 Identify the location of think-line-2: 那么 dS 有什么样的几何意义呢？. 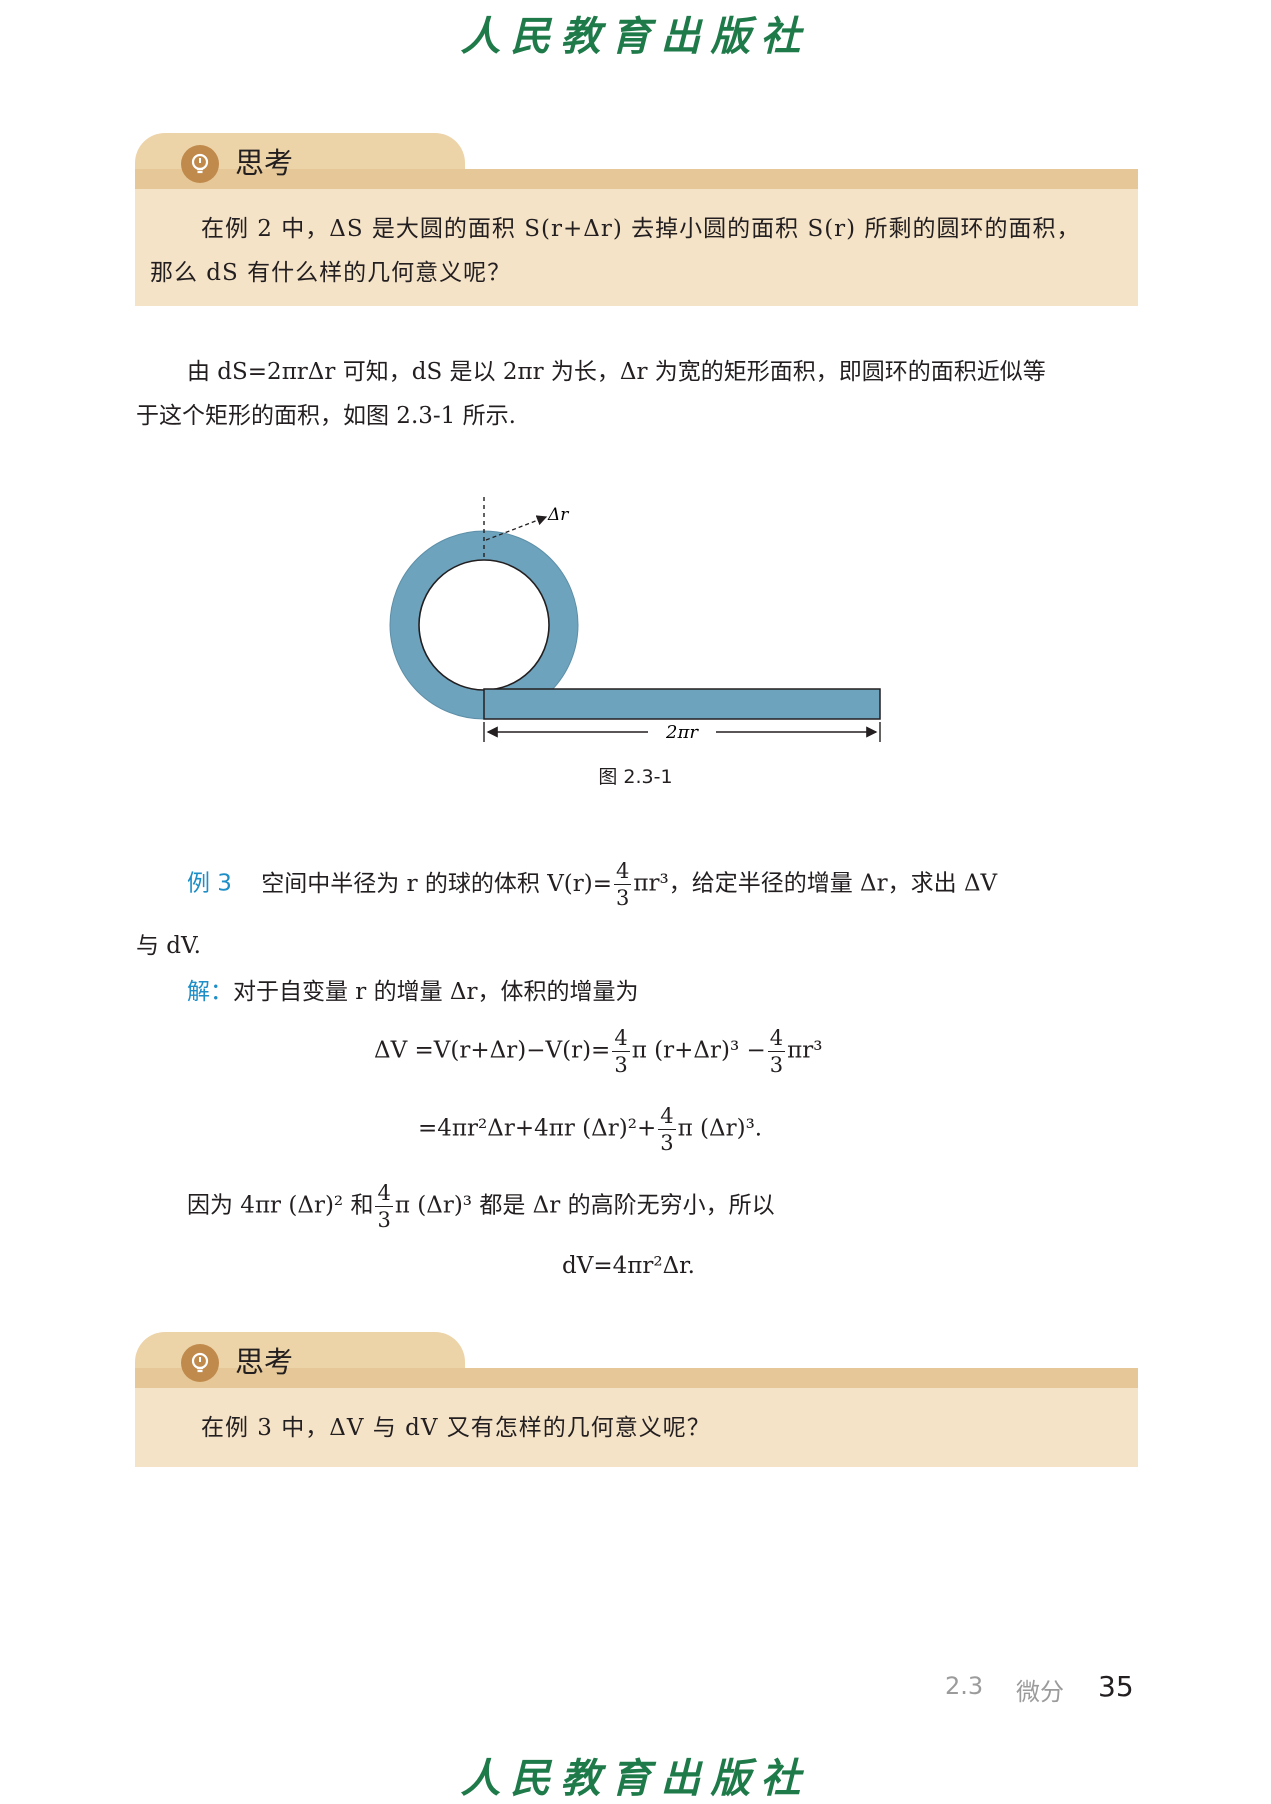
(331, 273).